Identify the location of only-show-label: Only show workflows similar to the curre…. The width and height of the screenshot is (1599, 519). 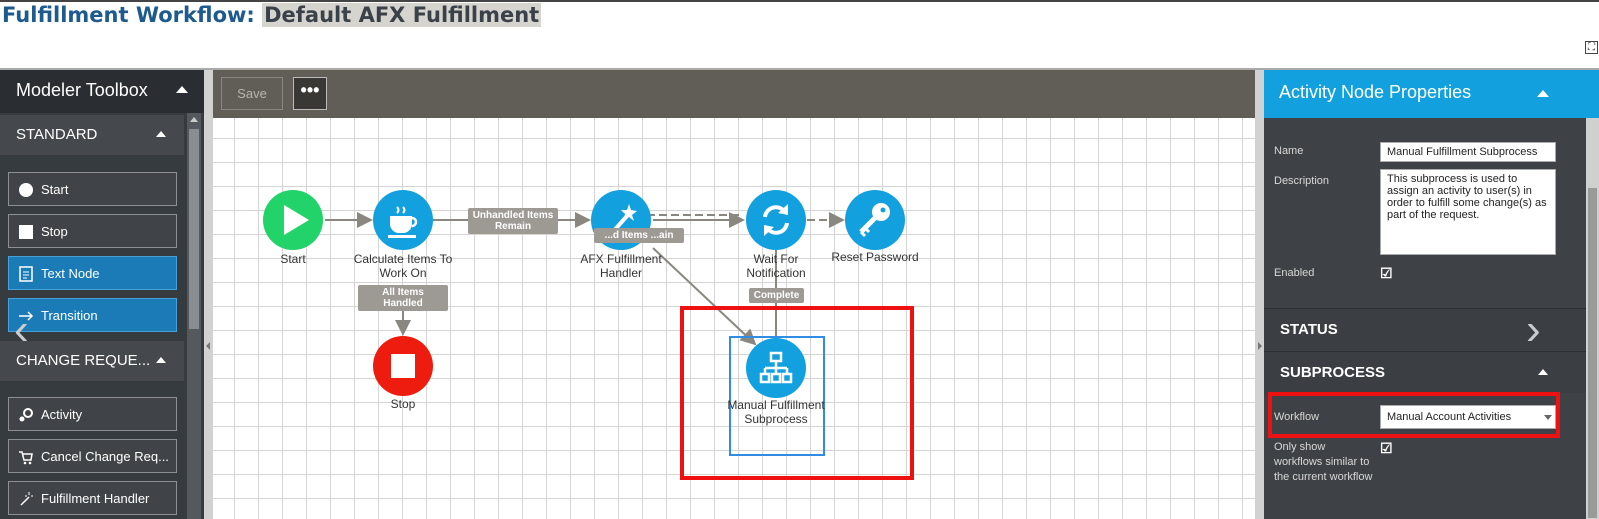
(1323, 462).